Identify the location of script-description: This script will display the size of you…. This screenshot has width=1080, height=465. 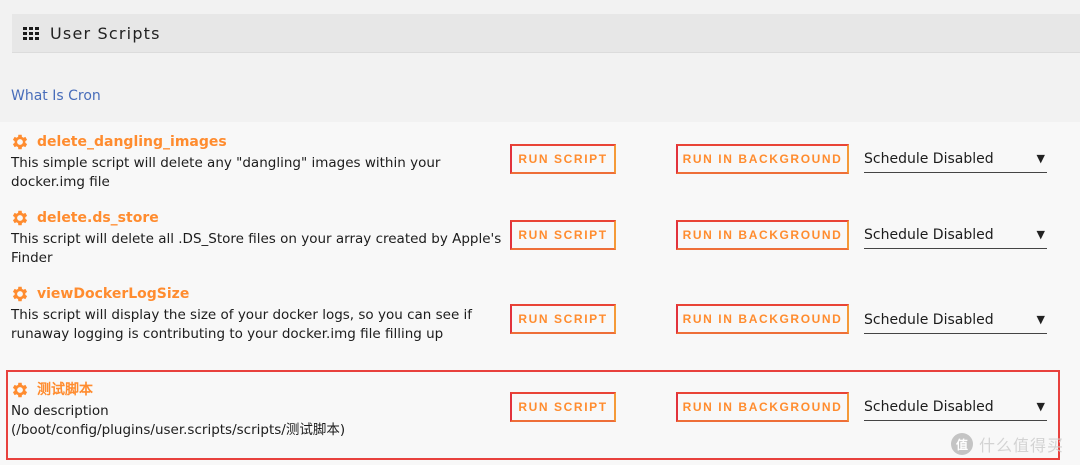
(242, 324).